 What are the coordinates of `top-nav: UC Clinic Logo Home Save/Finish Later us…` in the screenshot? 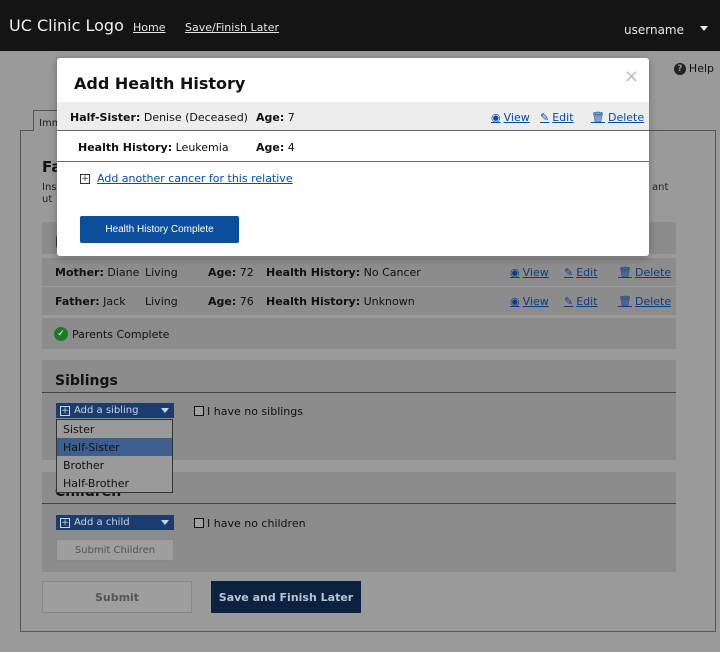 It's located at (360, 25).